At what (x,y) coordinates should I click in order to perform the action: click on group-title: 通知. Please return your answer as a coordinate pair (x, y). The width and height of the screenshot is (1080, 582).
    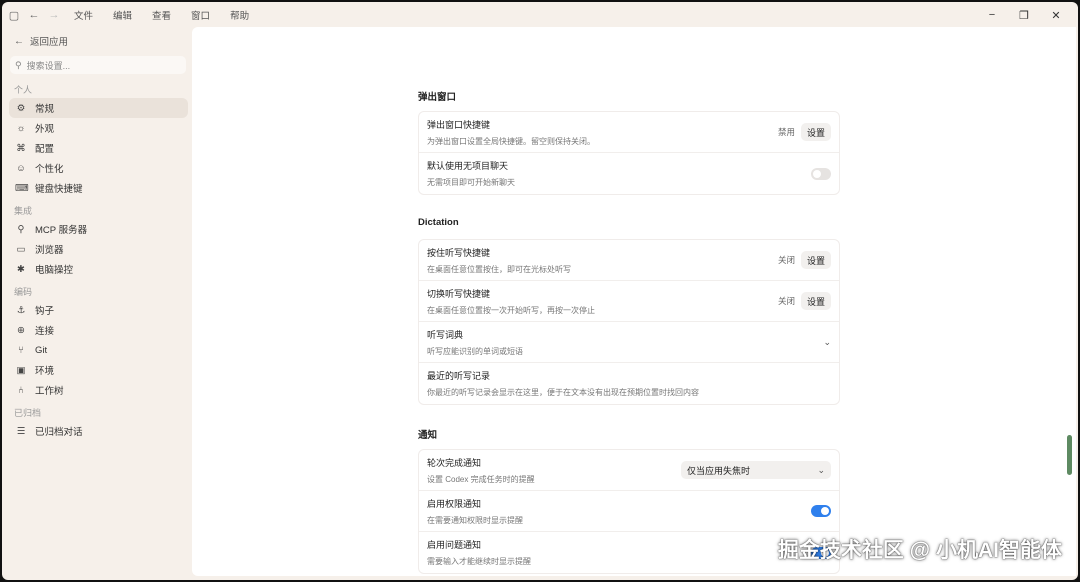
    Looking at the image, I should click on (428, 435).